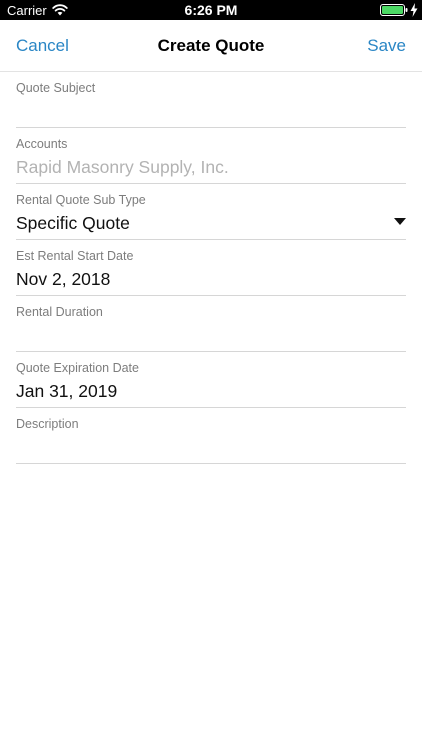 This screenshot has width=422, height=750. What do you see at coordinates (394, 10) in the screenshot?
I see `battery-icon` at bounding box center [394, 10].